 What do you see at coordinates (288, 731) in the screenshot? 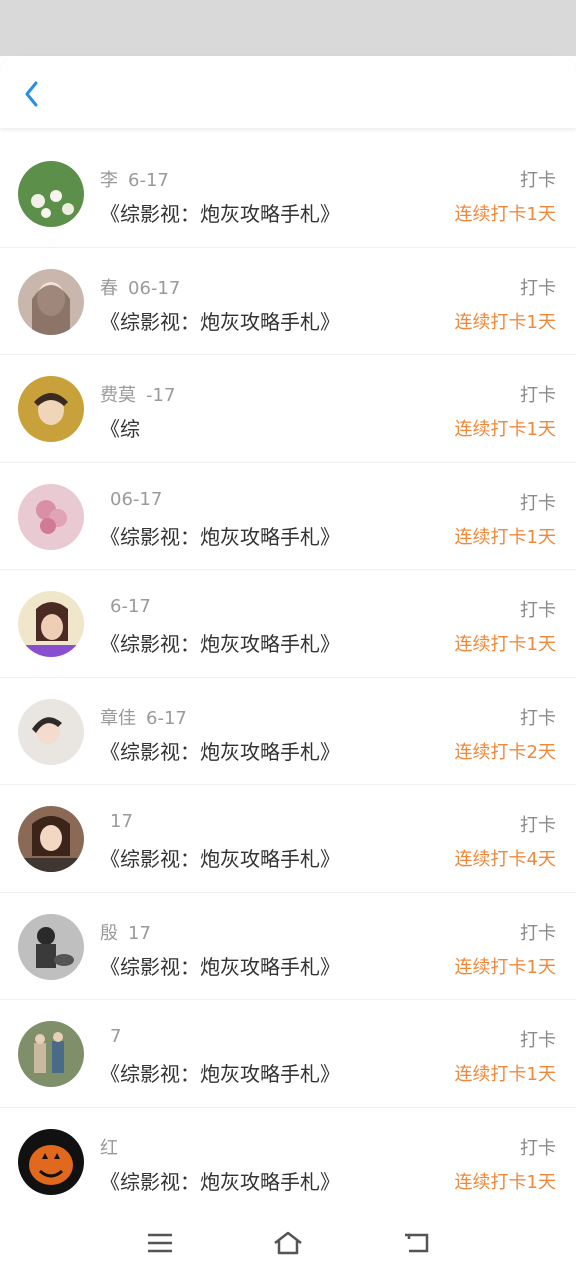
I see `list-item: 章佳 6-17 《综影视：炮灰攻略手札》 打卡 连续打卡2天` at bounding box center [288, 731].